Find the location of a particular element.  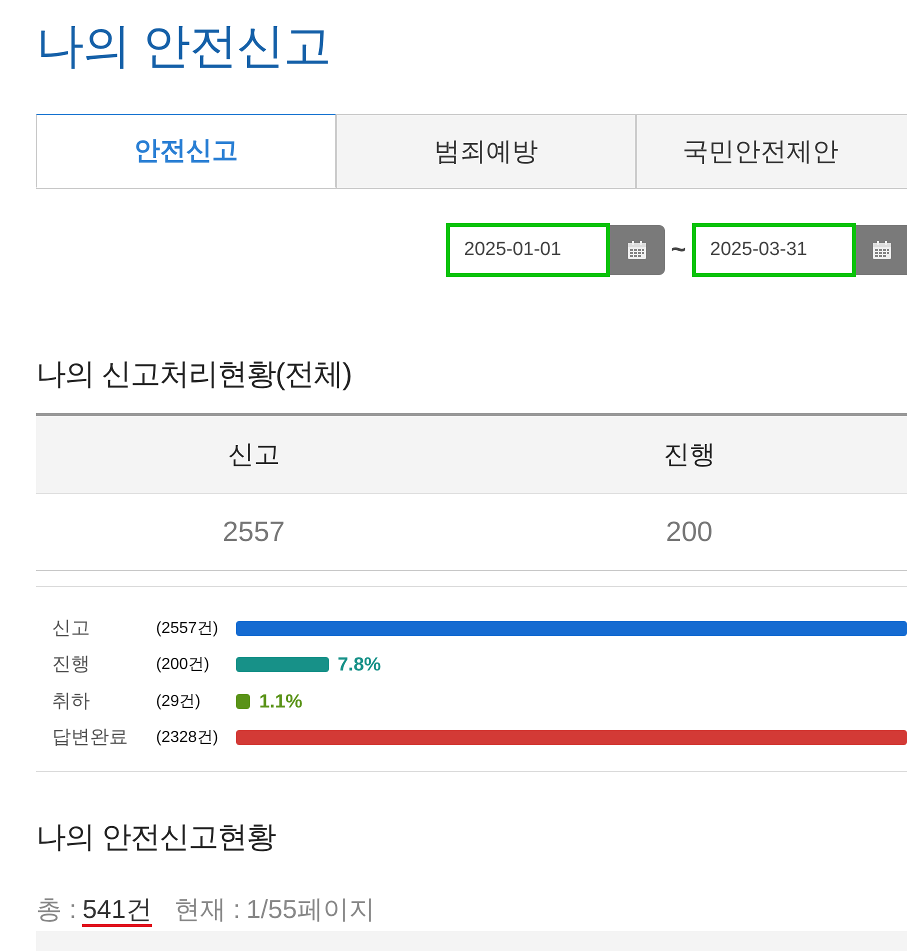

bar-count: (2557건) is located at coordinates (188, 628).